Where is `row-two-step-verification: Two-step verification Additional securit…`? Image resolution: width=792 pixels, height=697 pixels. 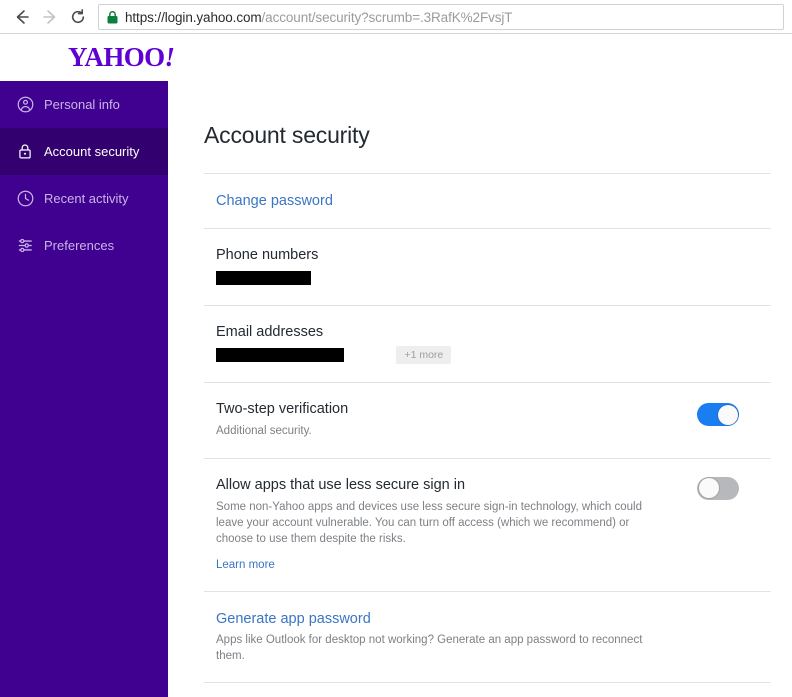 row-two-step-verification: Two-step verification Additional securit… is located at coordinates (487, 420).